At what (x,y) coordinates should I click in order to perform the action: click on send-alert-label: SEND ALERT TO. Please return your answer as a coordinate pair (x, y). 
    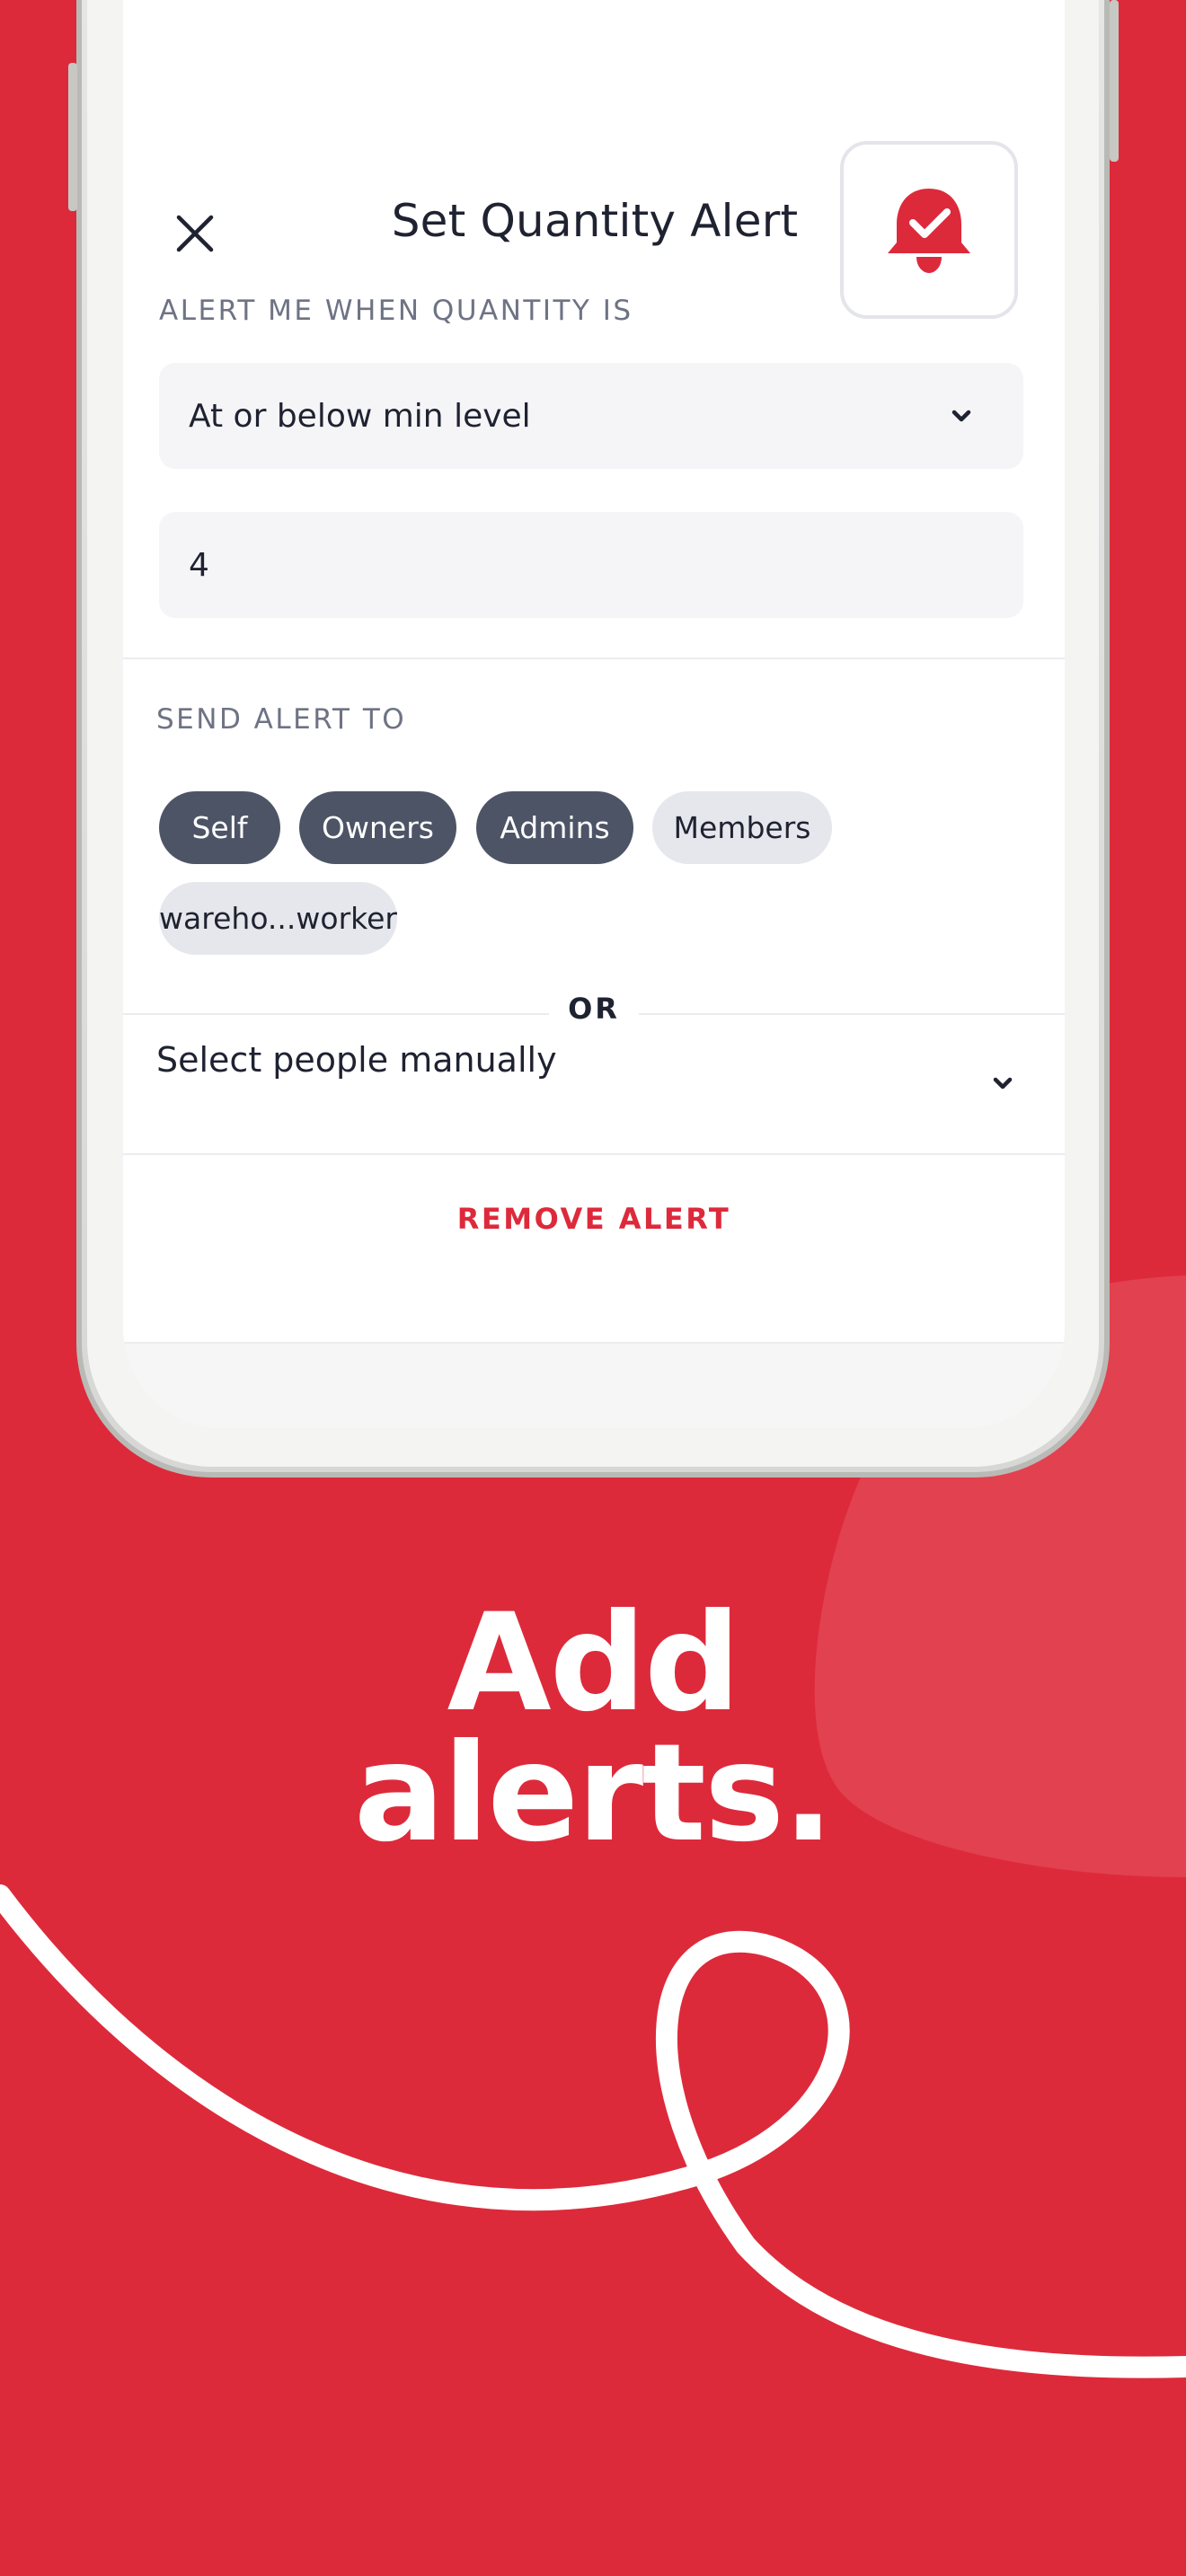
    Looking at the image, I should click on (281, 719).